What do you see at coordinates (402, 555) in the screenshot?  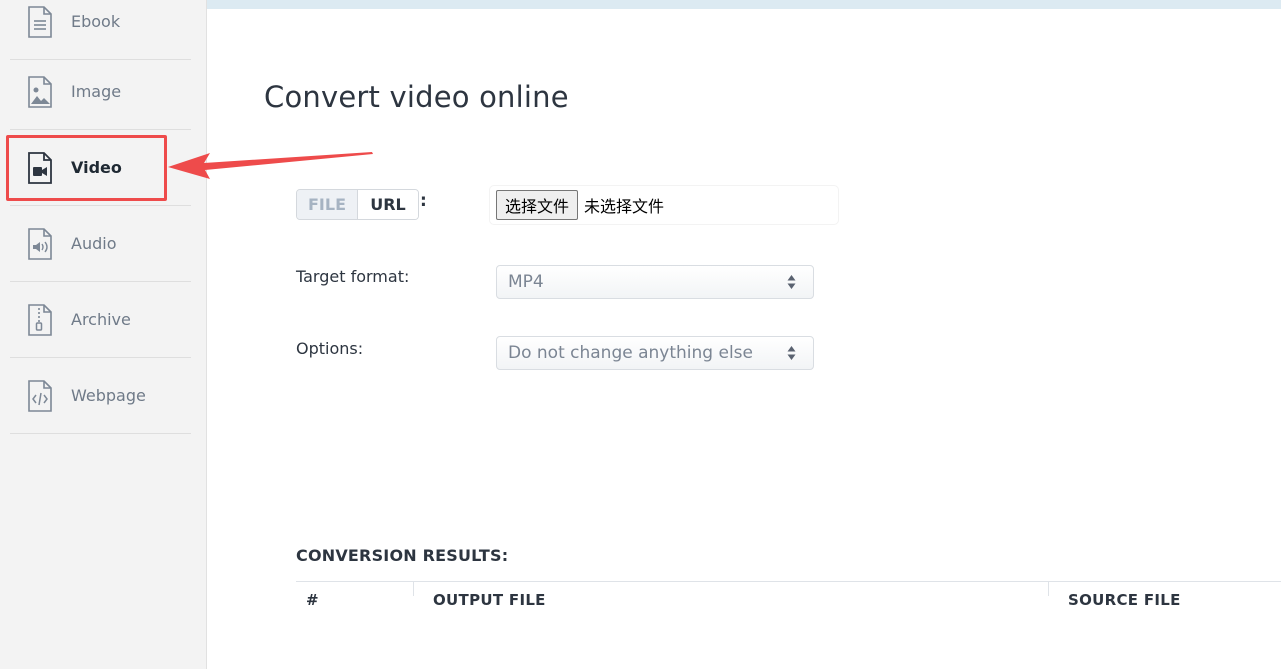 I see `conversion-results-label: CONVERSION RESULTS:` at bounding box center [402, 555].